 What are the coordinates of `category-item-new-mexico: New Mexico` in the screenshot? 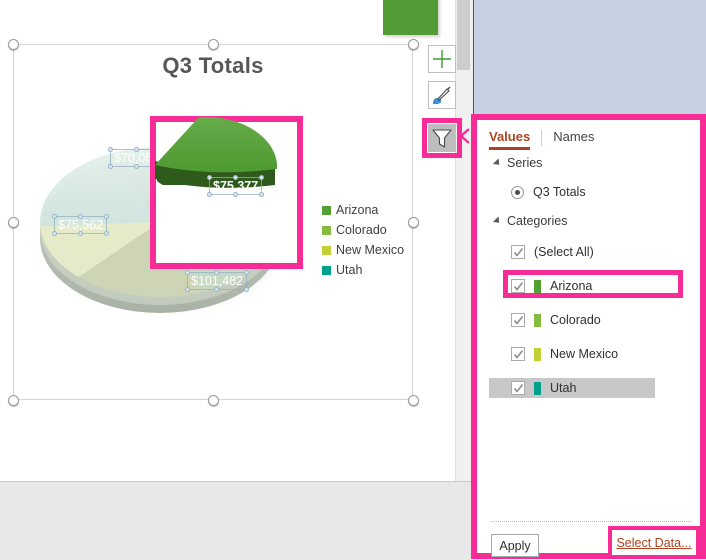 It's located at (564, 354).